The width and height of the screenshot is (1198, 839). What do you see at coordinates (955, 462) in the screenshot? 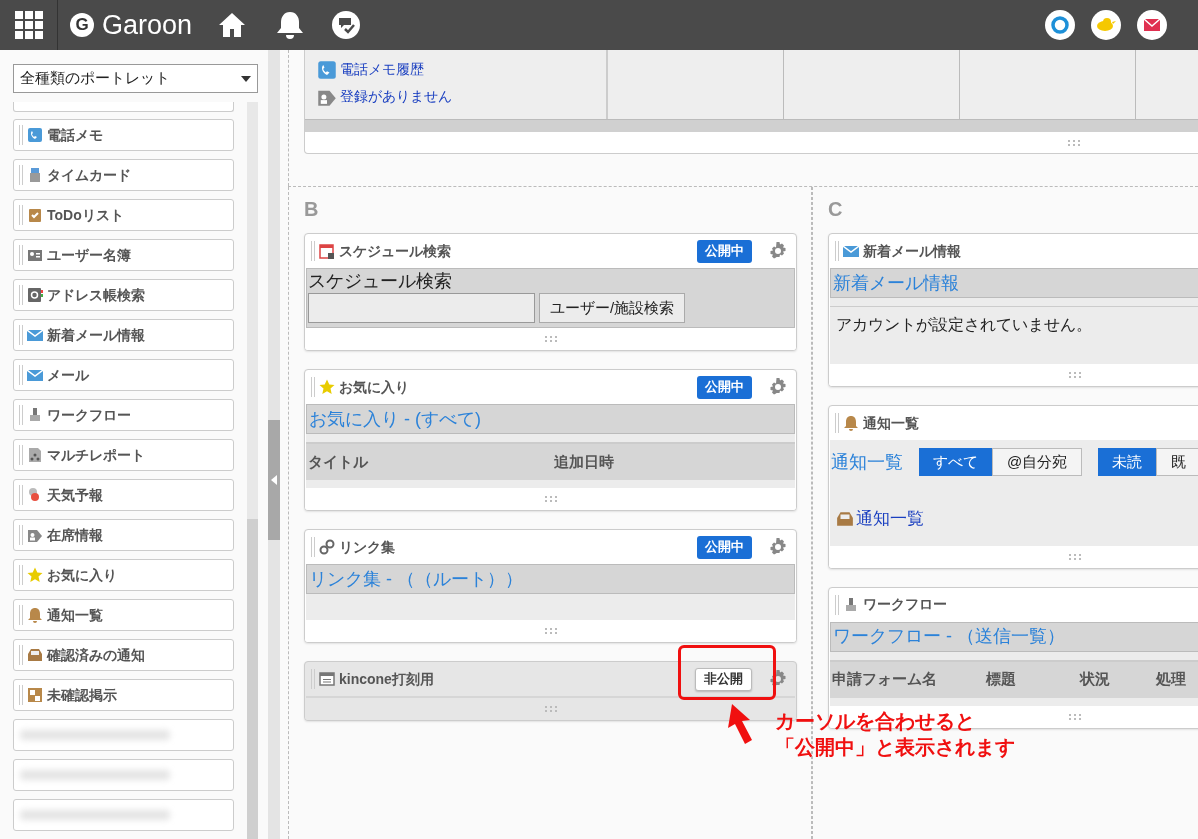
I see `filter-tab: すべて` at bounding box center [955, 462].